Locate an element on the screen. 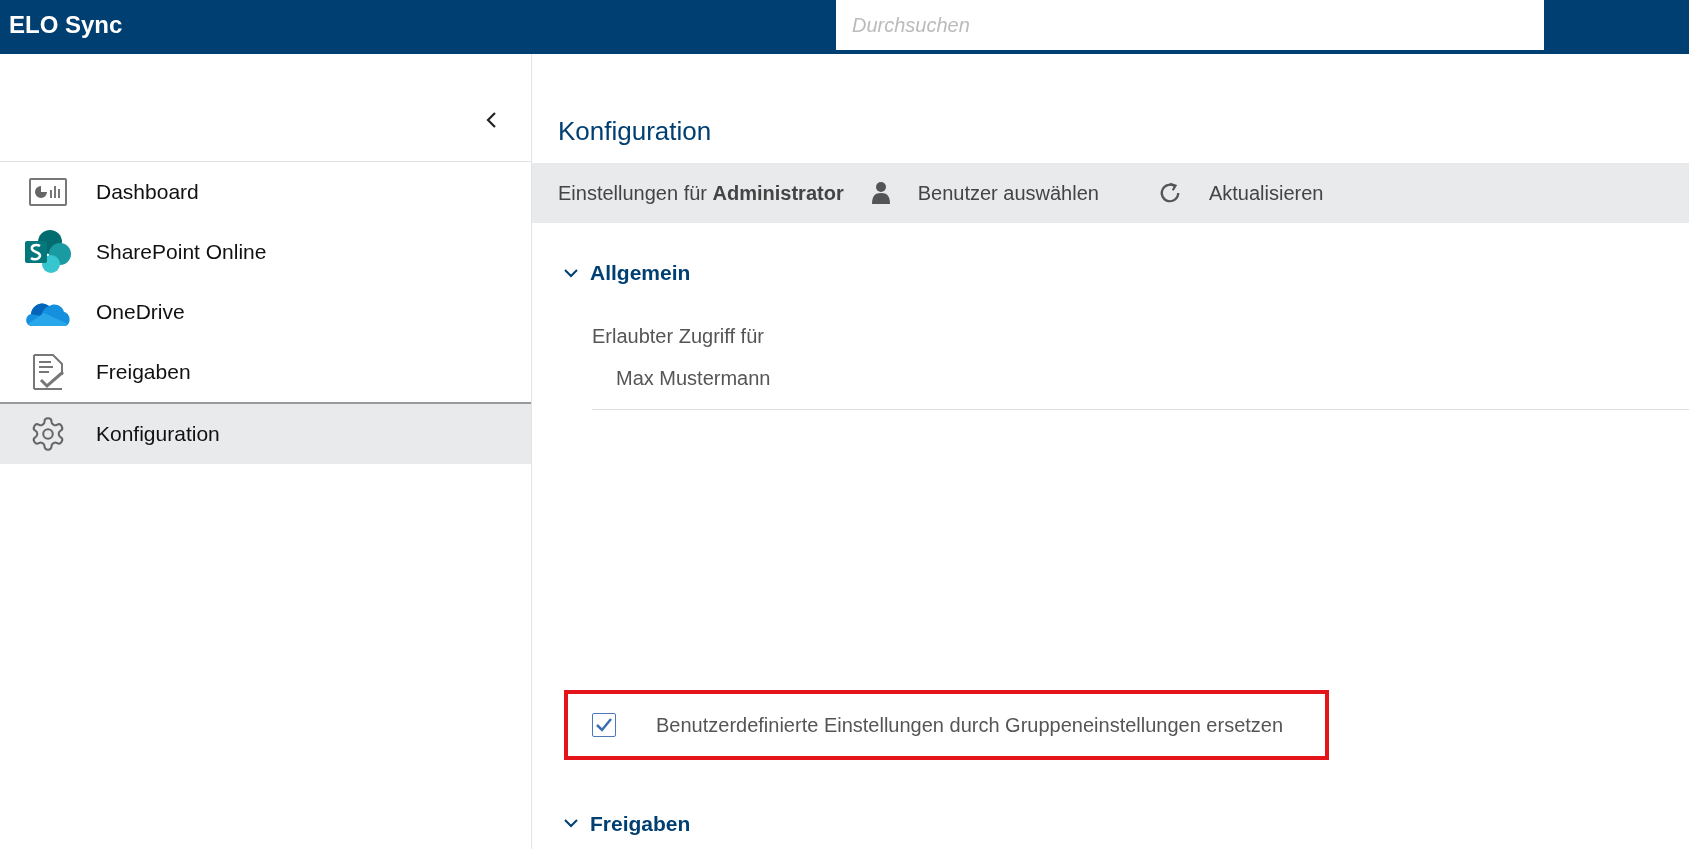  section-header: Freigaben is located at coordinates (627, 823).